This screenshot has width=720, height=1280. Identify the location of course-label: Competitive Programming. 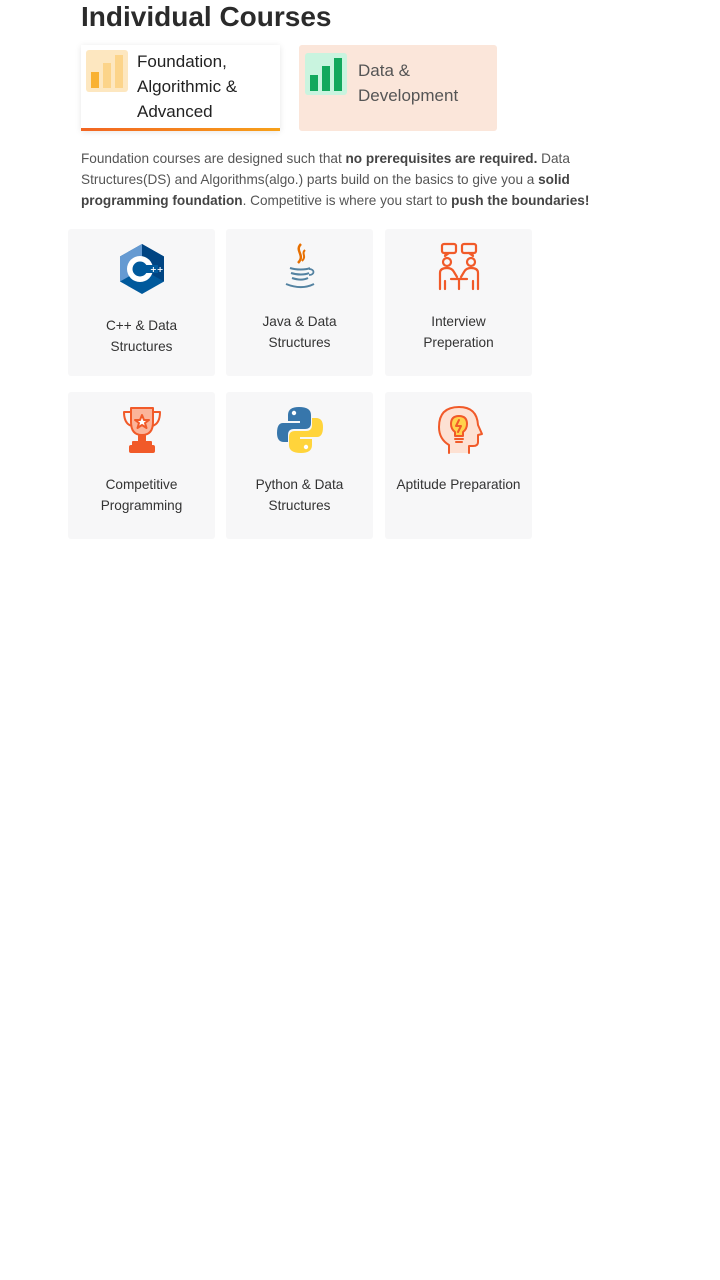
(141, 495).